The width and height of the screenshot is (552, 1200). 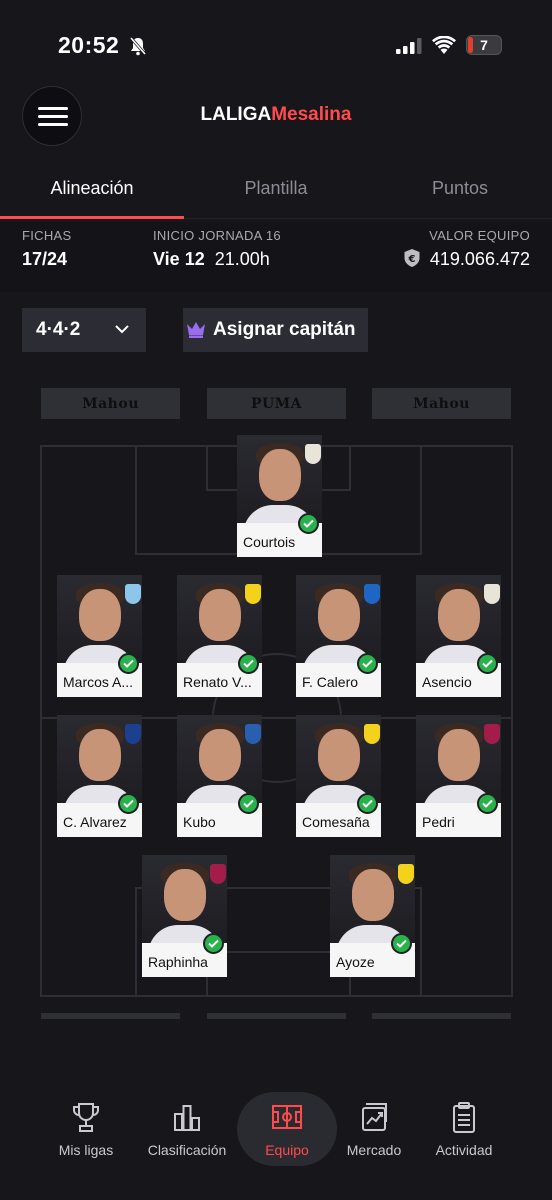 What do you see at coordinates (276, 1016) in the screenshot?
I see `sponsor-banner-bottom-center` at bounding box center [276, 1016].